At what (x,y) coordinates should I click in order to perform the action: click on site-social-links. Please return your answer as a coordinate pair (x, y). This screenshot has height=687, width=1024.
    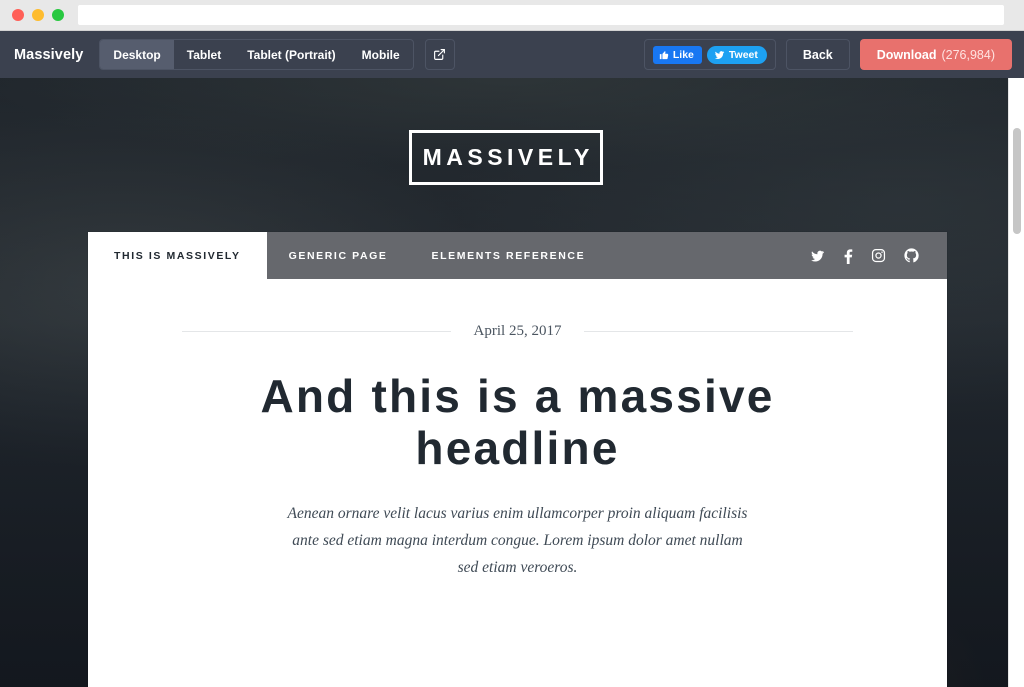
    Looking at the image, I should click on (878, 255).